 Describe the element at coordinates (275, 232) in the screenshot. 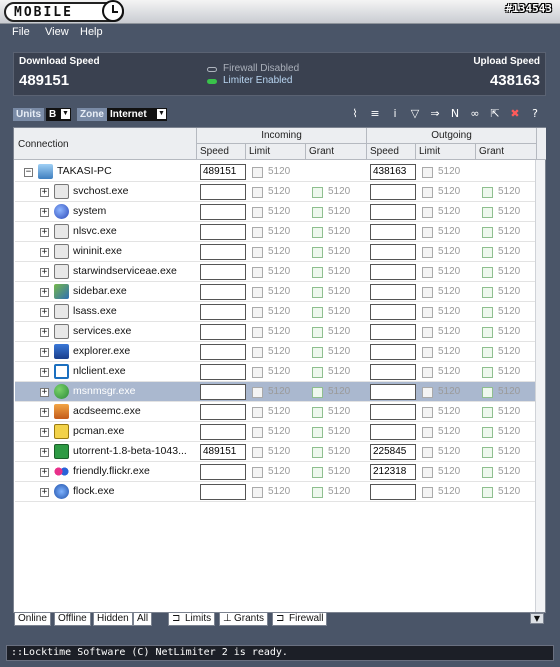

I see `table-row: + nlsvc.exe 5120 5120 5120 5120` at that location.